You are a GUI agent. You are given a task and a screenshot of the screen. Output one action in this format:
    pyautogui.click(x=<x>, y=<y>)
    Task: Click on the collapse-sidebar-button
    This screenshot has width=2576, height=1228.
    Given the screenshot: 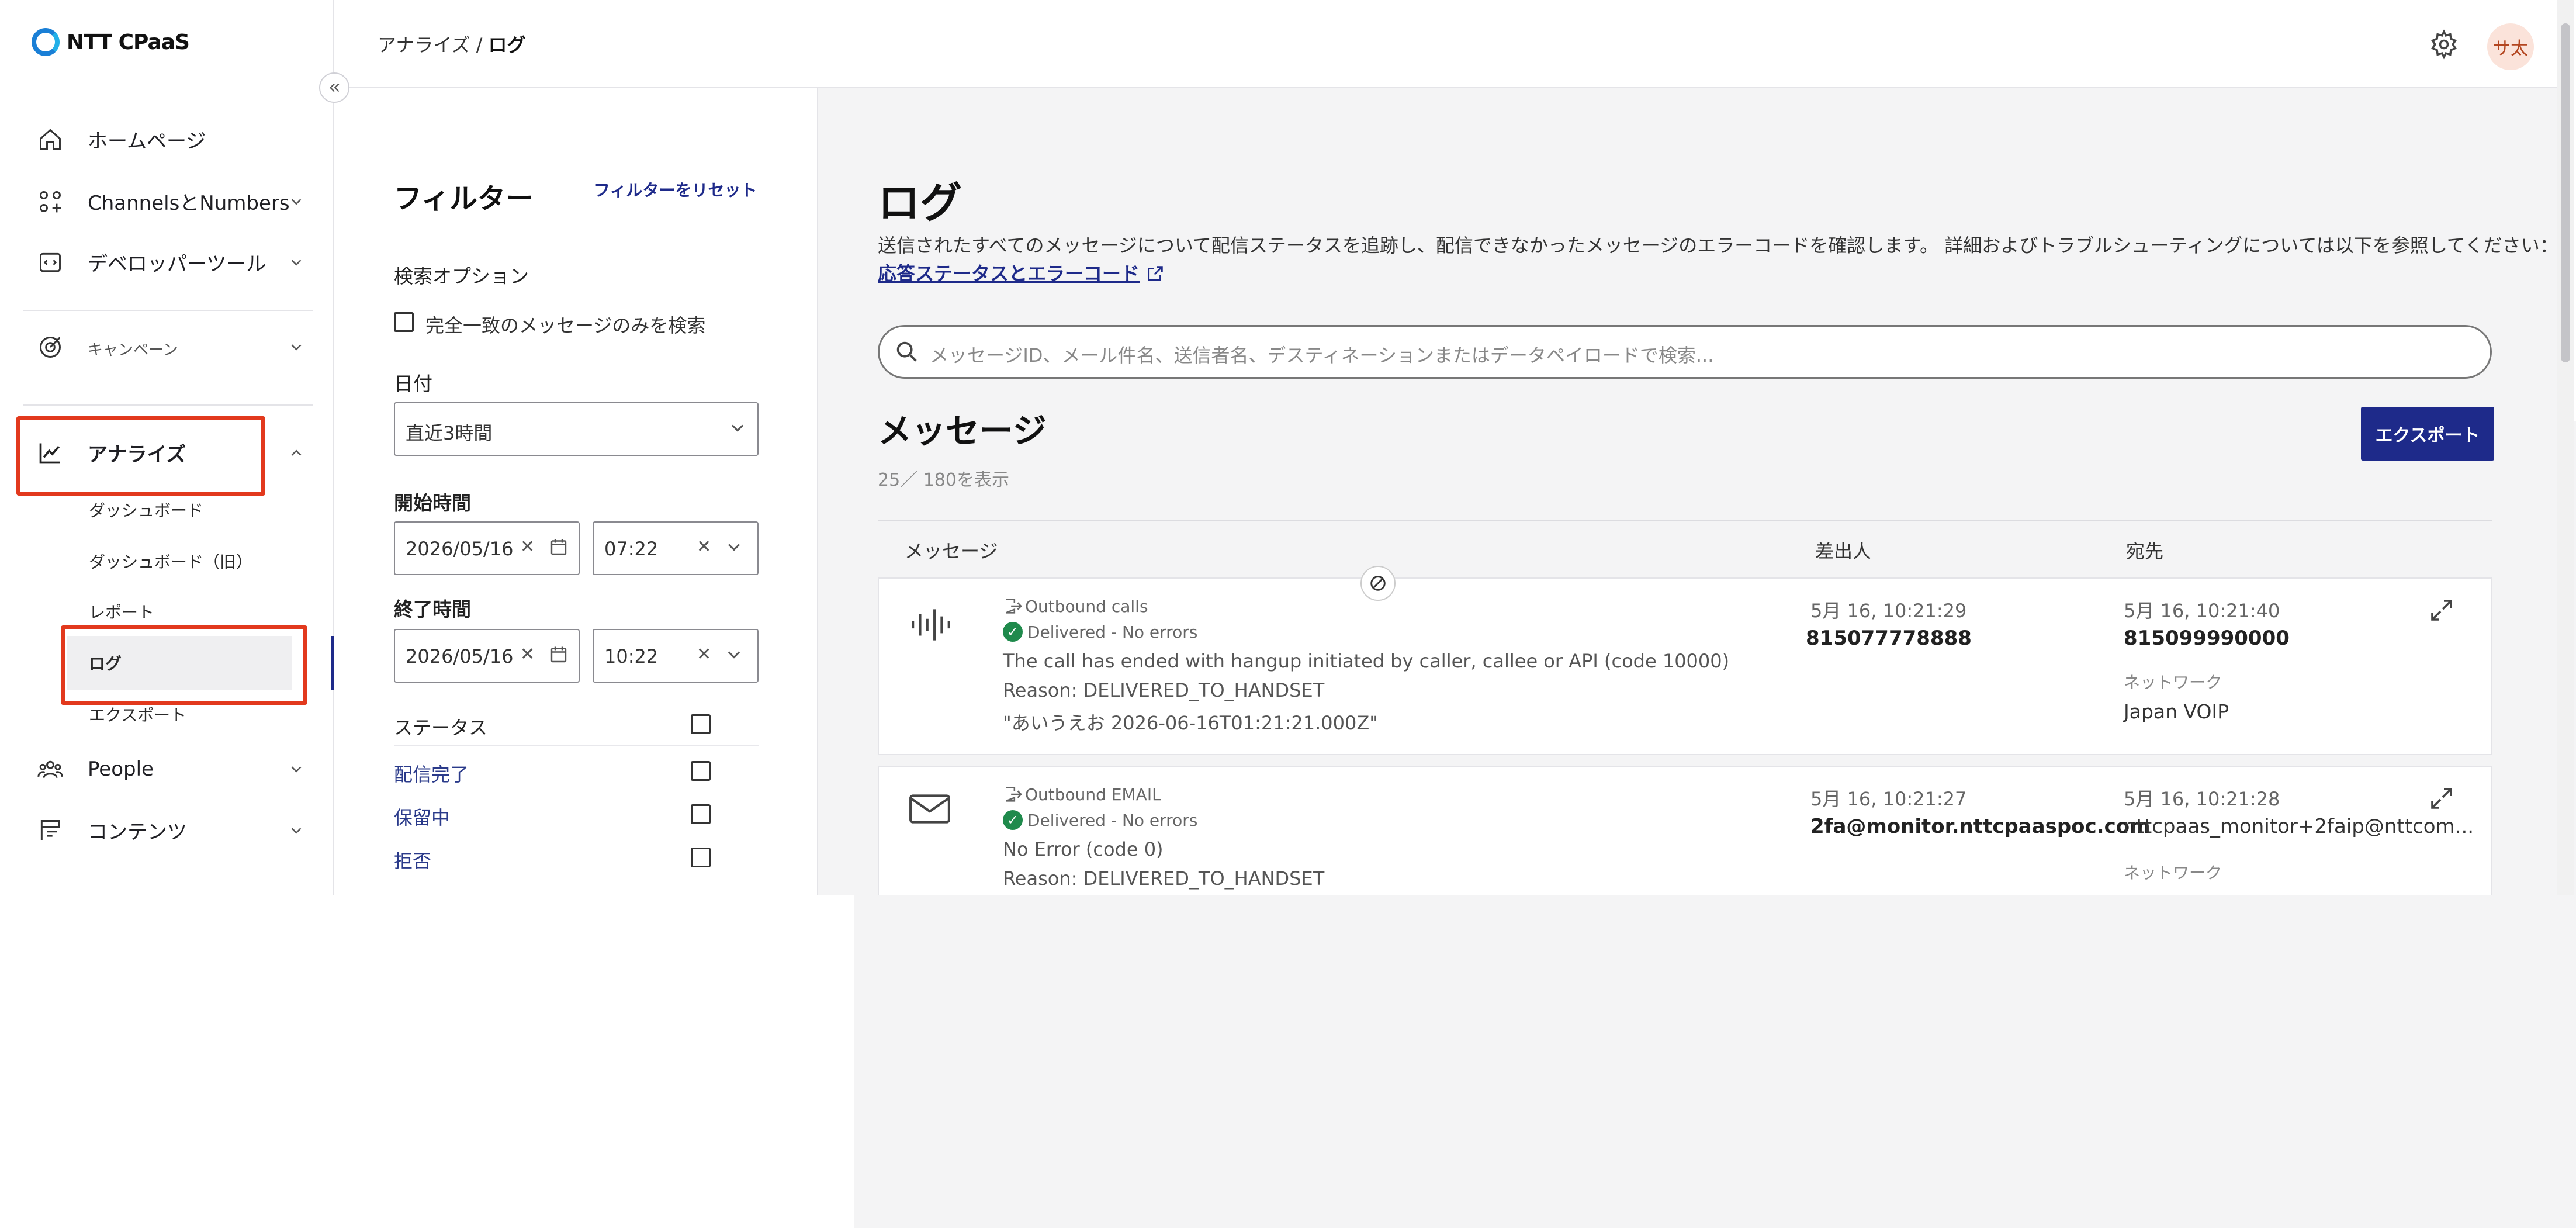 What is the action you would take?
    pyautogui.click(x=334, y=87)
    